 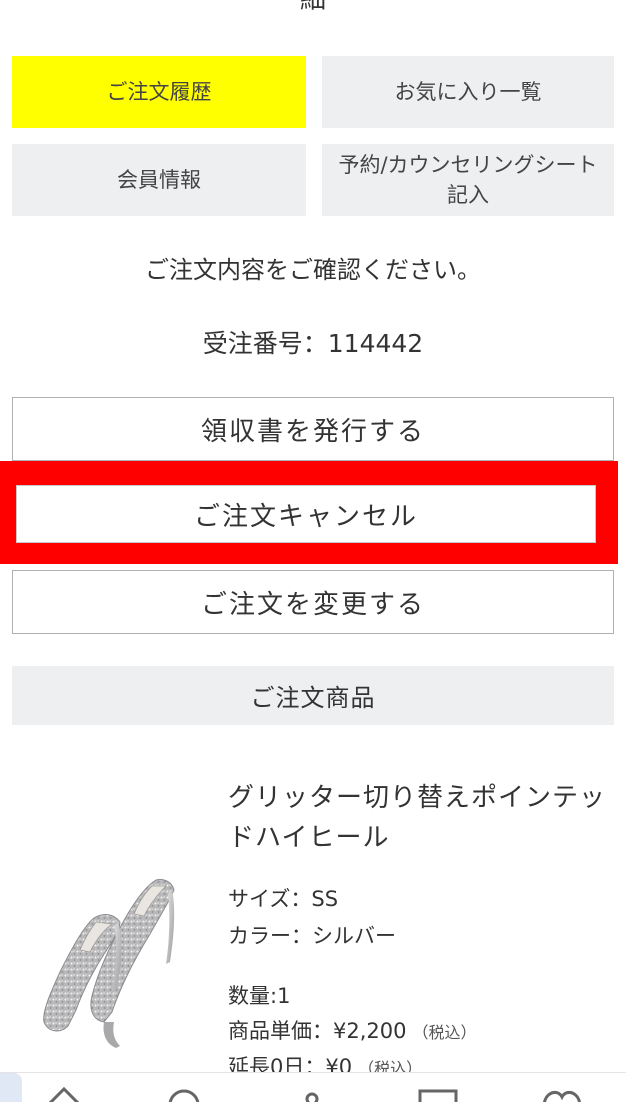 What do you see at coordinates (280, 1031) in the screenshot?
I see `unit-price-label: 商品単価：` at bounding box center [280, 1031].